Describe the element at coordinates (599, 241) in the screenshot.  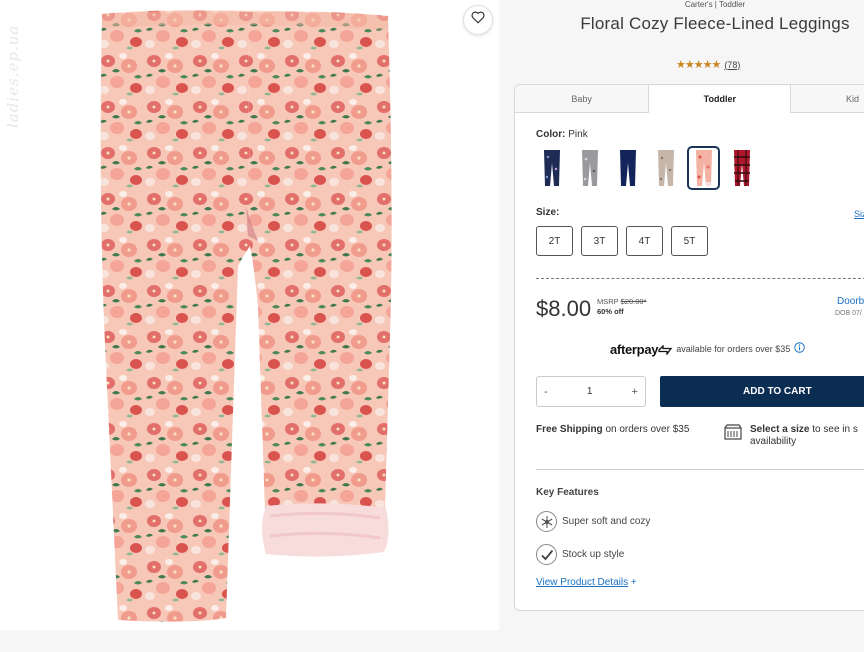
I see `size-option-3t: 3T` at that location.